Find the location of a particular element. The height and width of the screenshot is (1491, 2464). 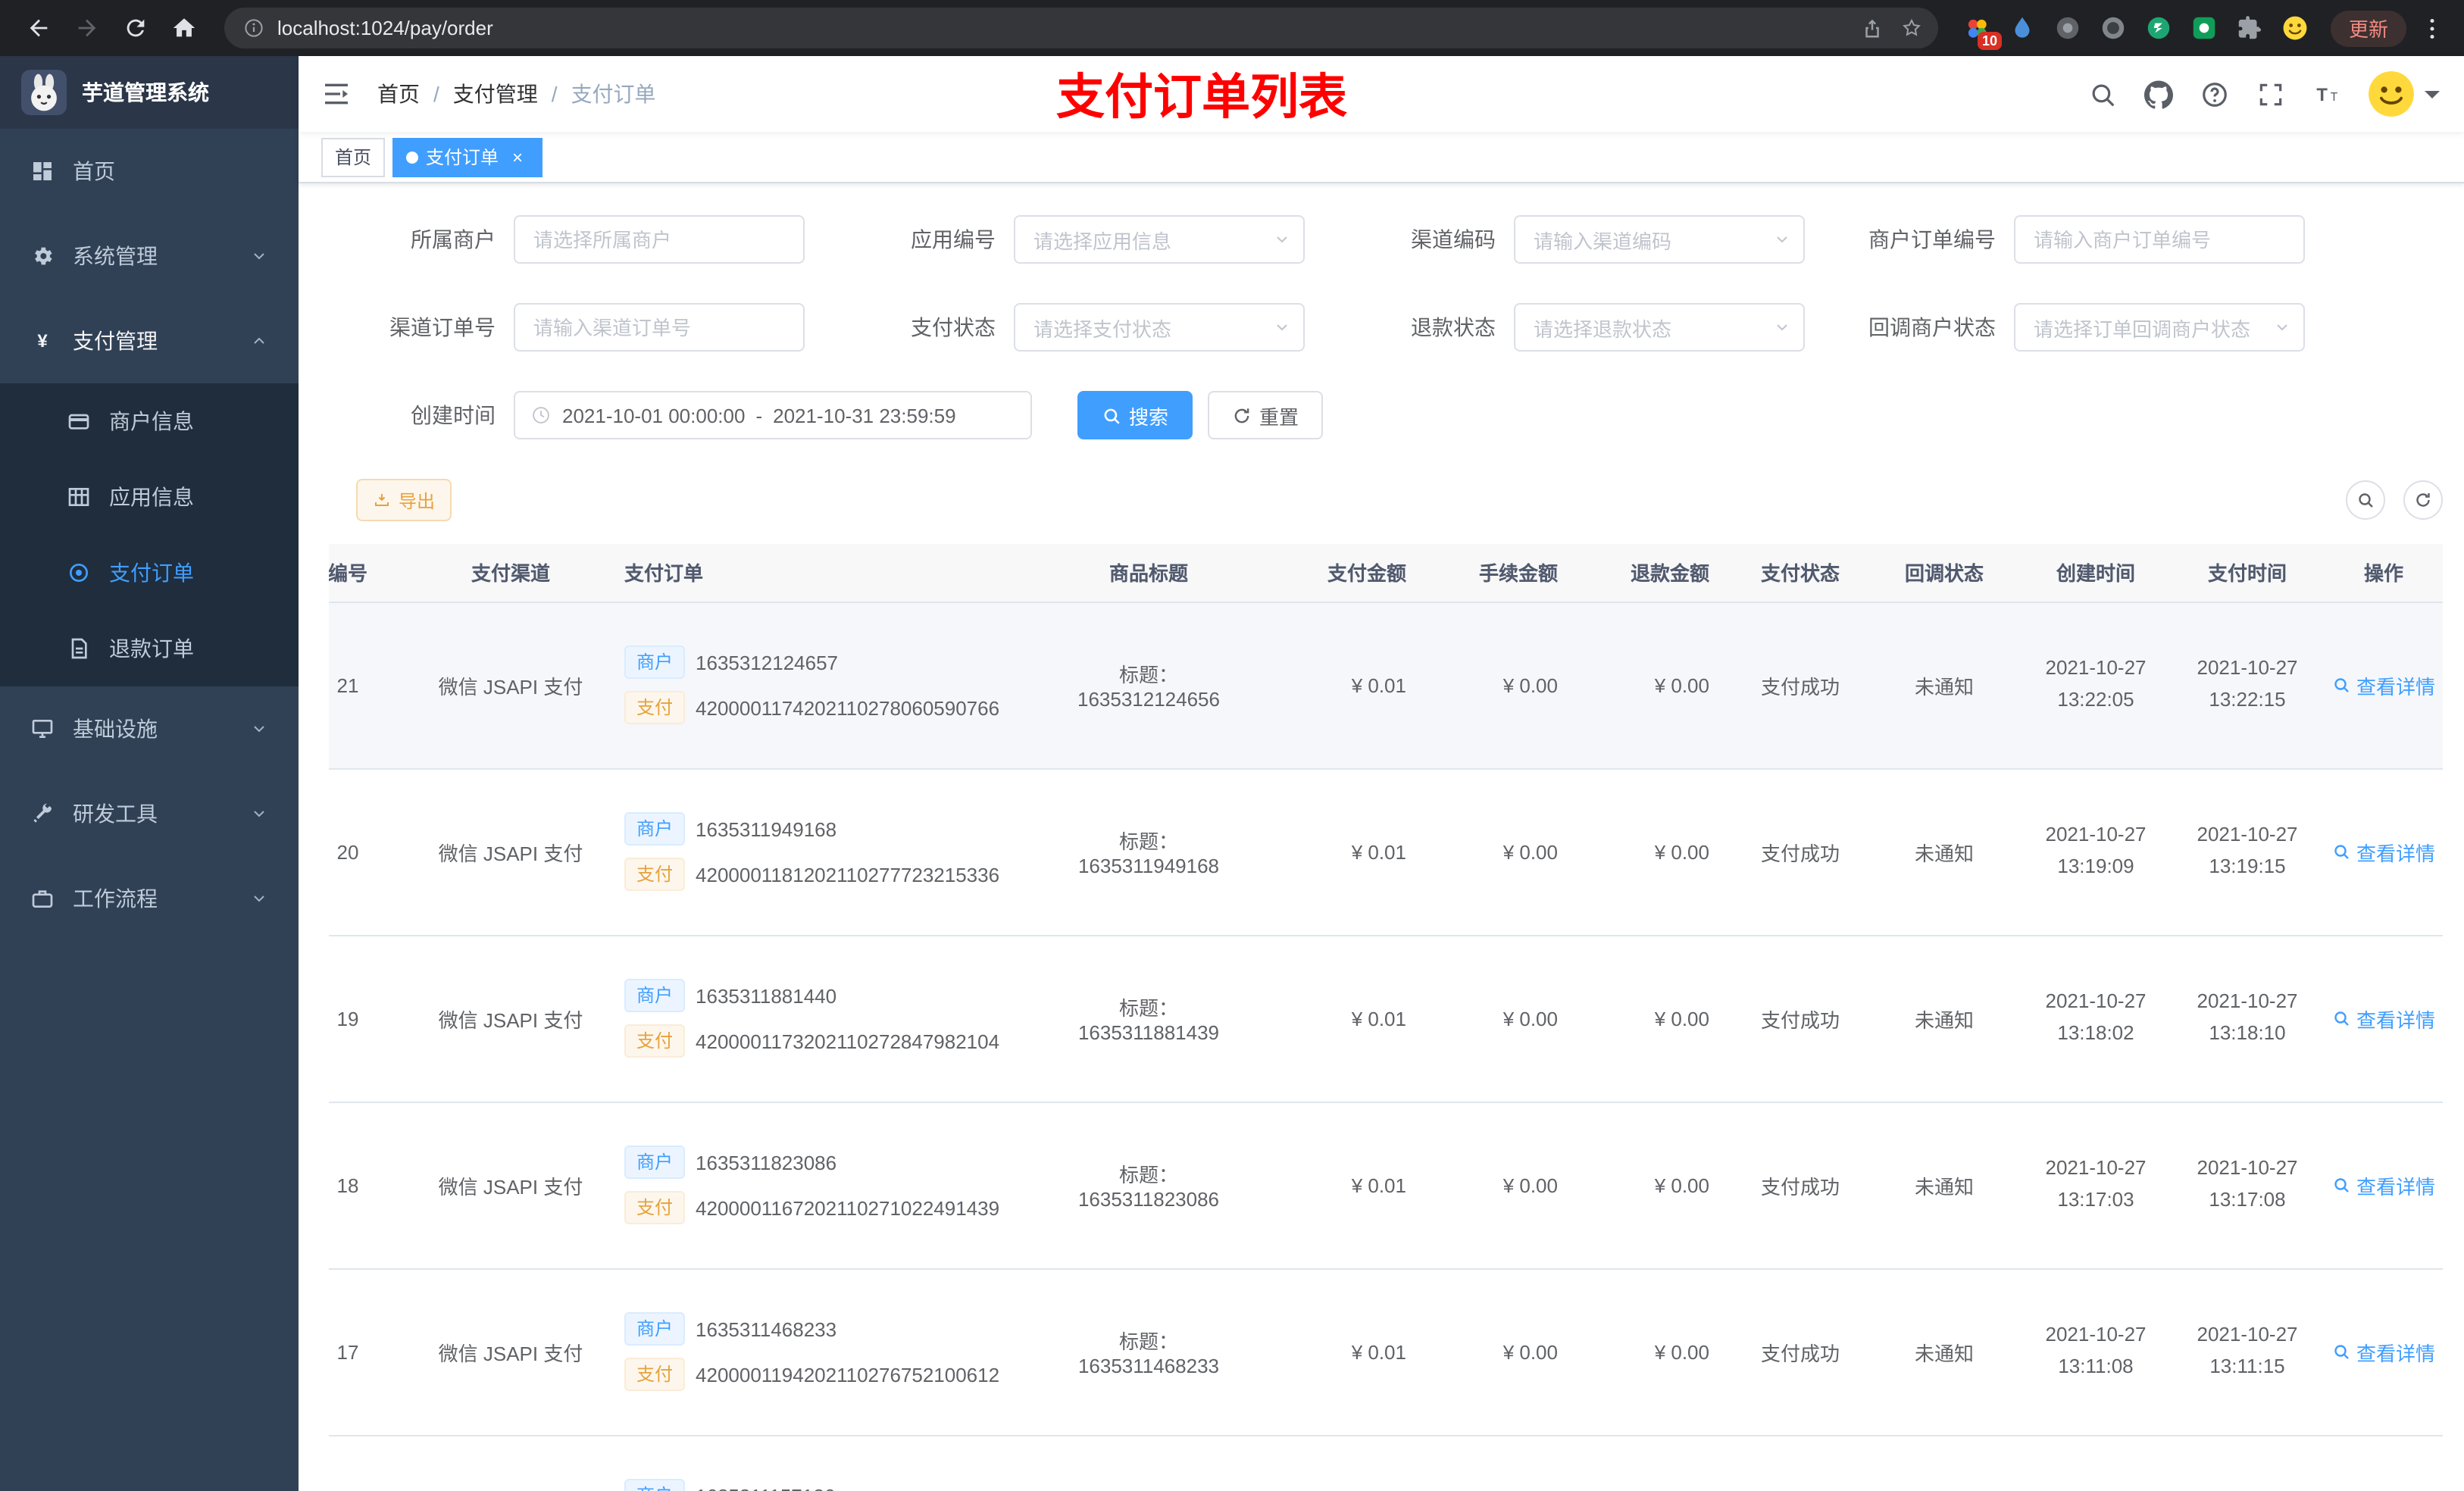

sidebar-item-infra: 基础设施 is located at coordinates (149, 728).